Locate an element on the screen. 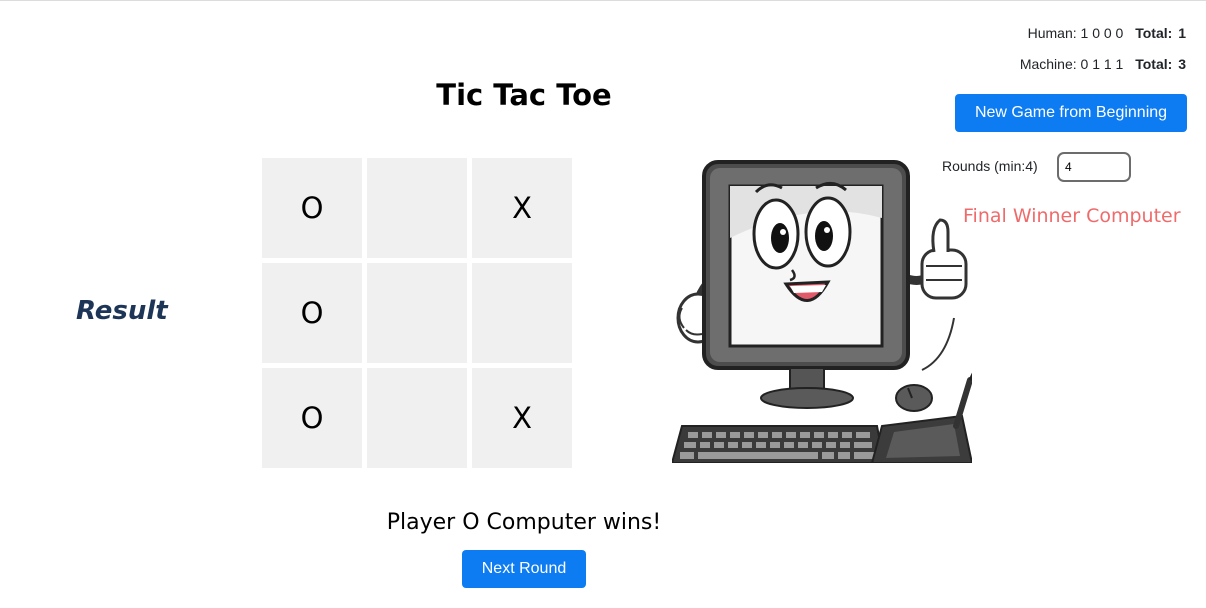 The width and height of the screenshot is (1206, 608). board-cell-2: X is located at coordinates (522, 208).